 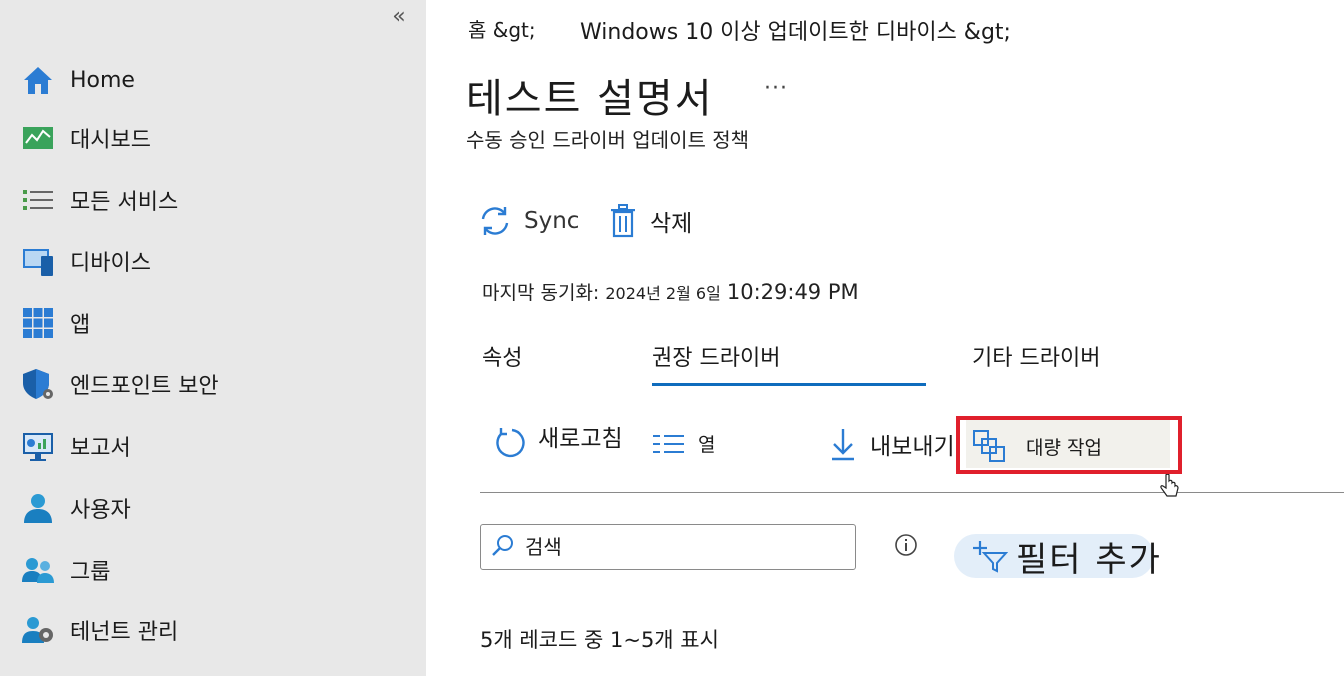 I want to click on sidebar-item-label: 그룹, so click(x=90, y=572).